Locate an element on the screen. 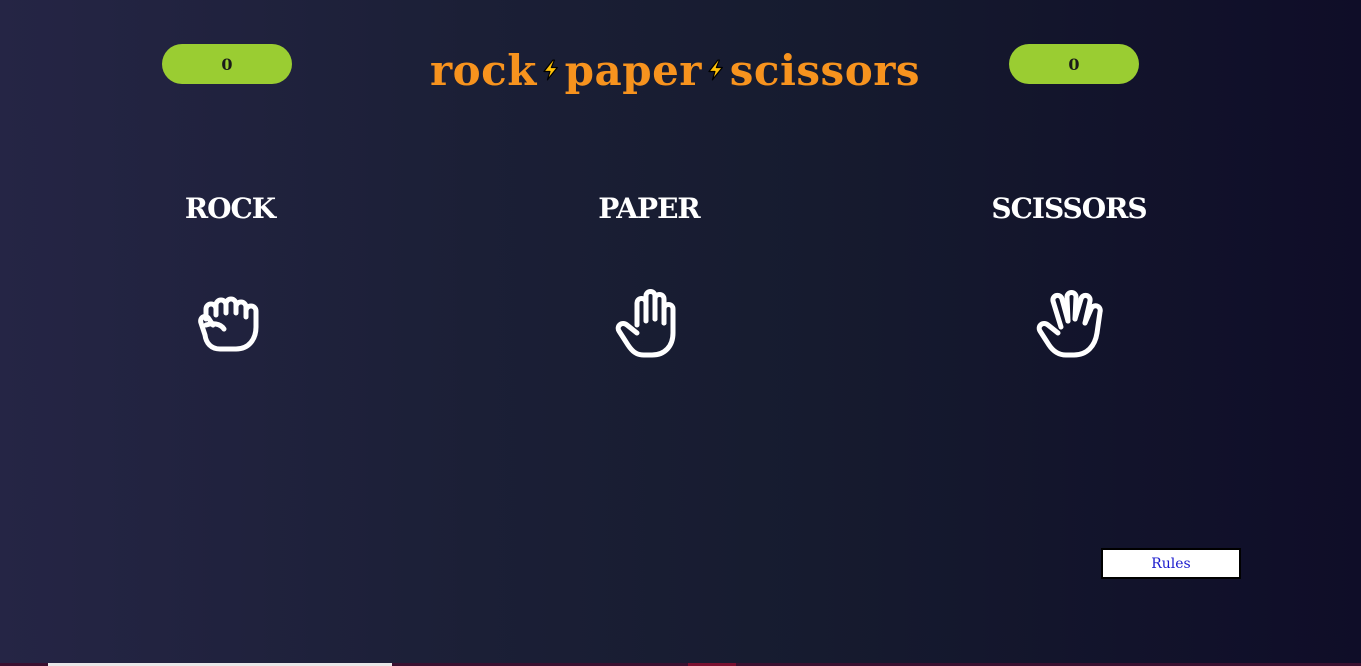 The height and width of the screenshot is (666, 1361). fist-icon is located at coordinates (230, 323).